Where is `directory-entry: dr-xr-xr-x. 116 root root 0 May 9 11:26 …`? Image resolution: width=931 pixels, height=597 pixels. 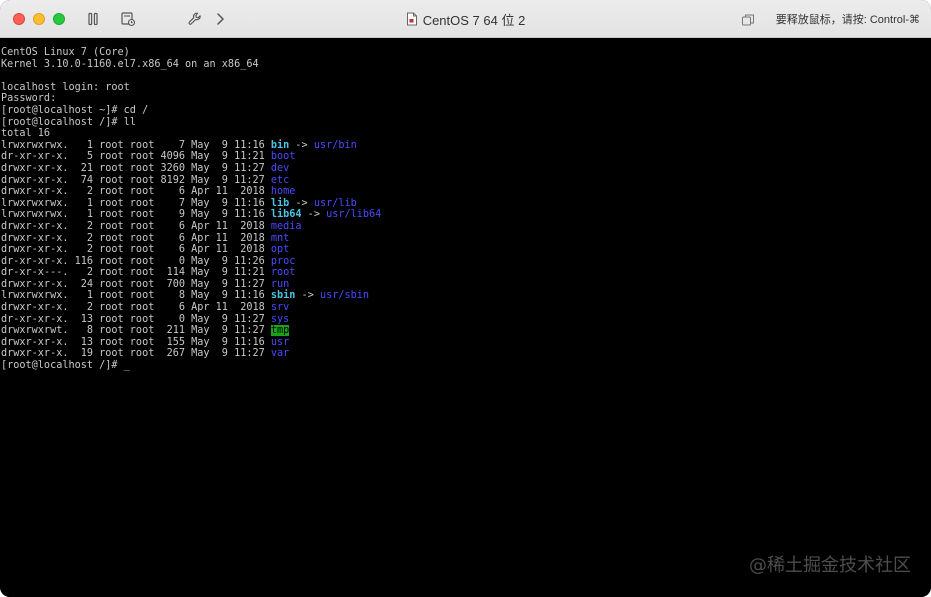
directory-entry: dr-xr-xr-x. 116 root root 0 May 9 11:26 … is located at coordinates (191, 262).